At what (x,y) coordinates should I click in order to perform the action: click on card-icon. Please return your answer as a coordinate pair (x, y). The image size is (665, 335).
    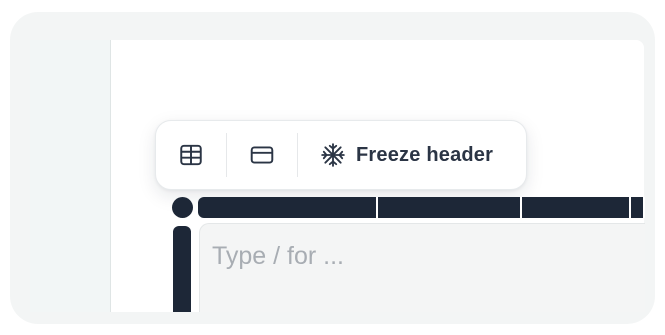
    Looking at the image, I should click on (262, 155).